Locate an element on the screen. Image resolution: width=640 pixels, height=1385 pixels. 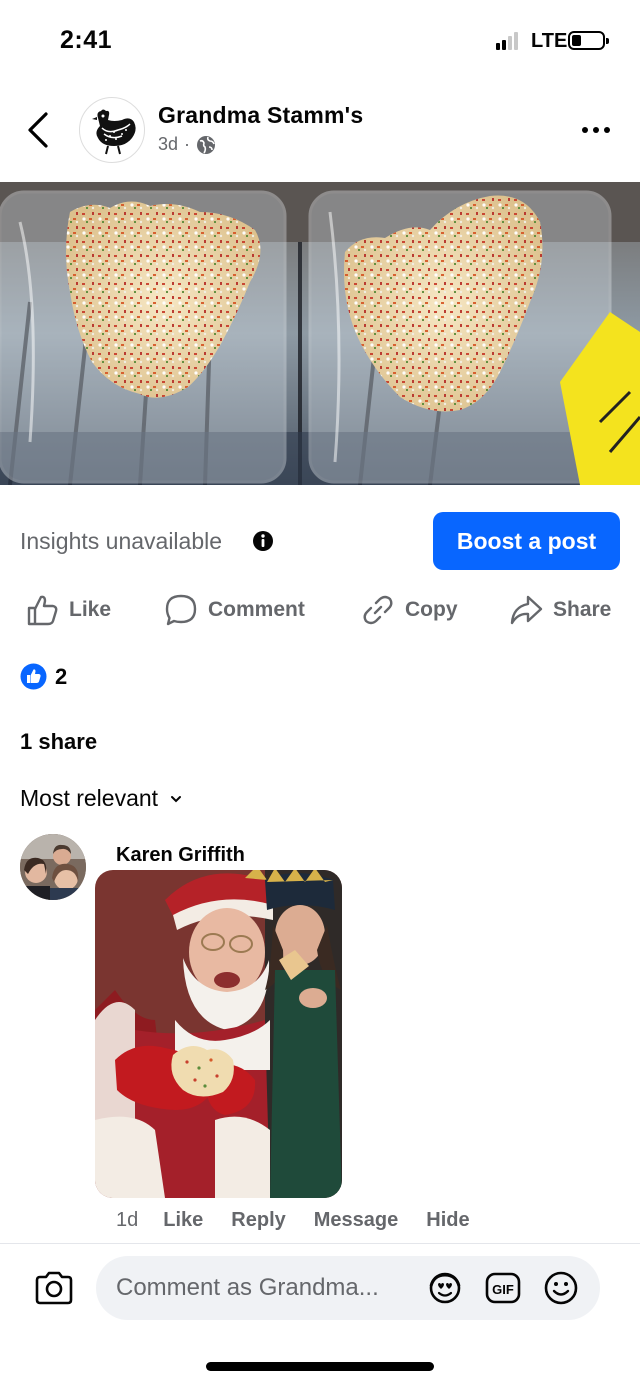
commenter-name: Karen Griffith is located at coordinates (180, 855).